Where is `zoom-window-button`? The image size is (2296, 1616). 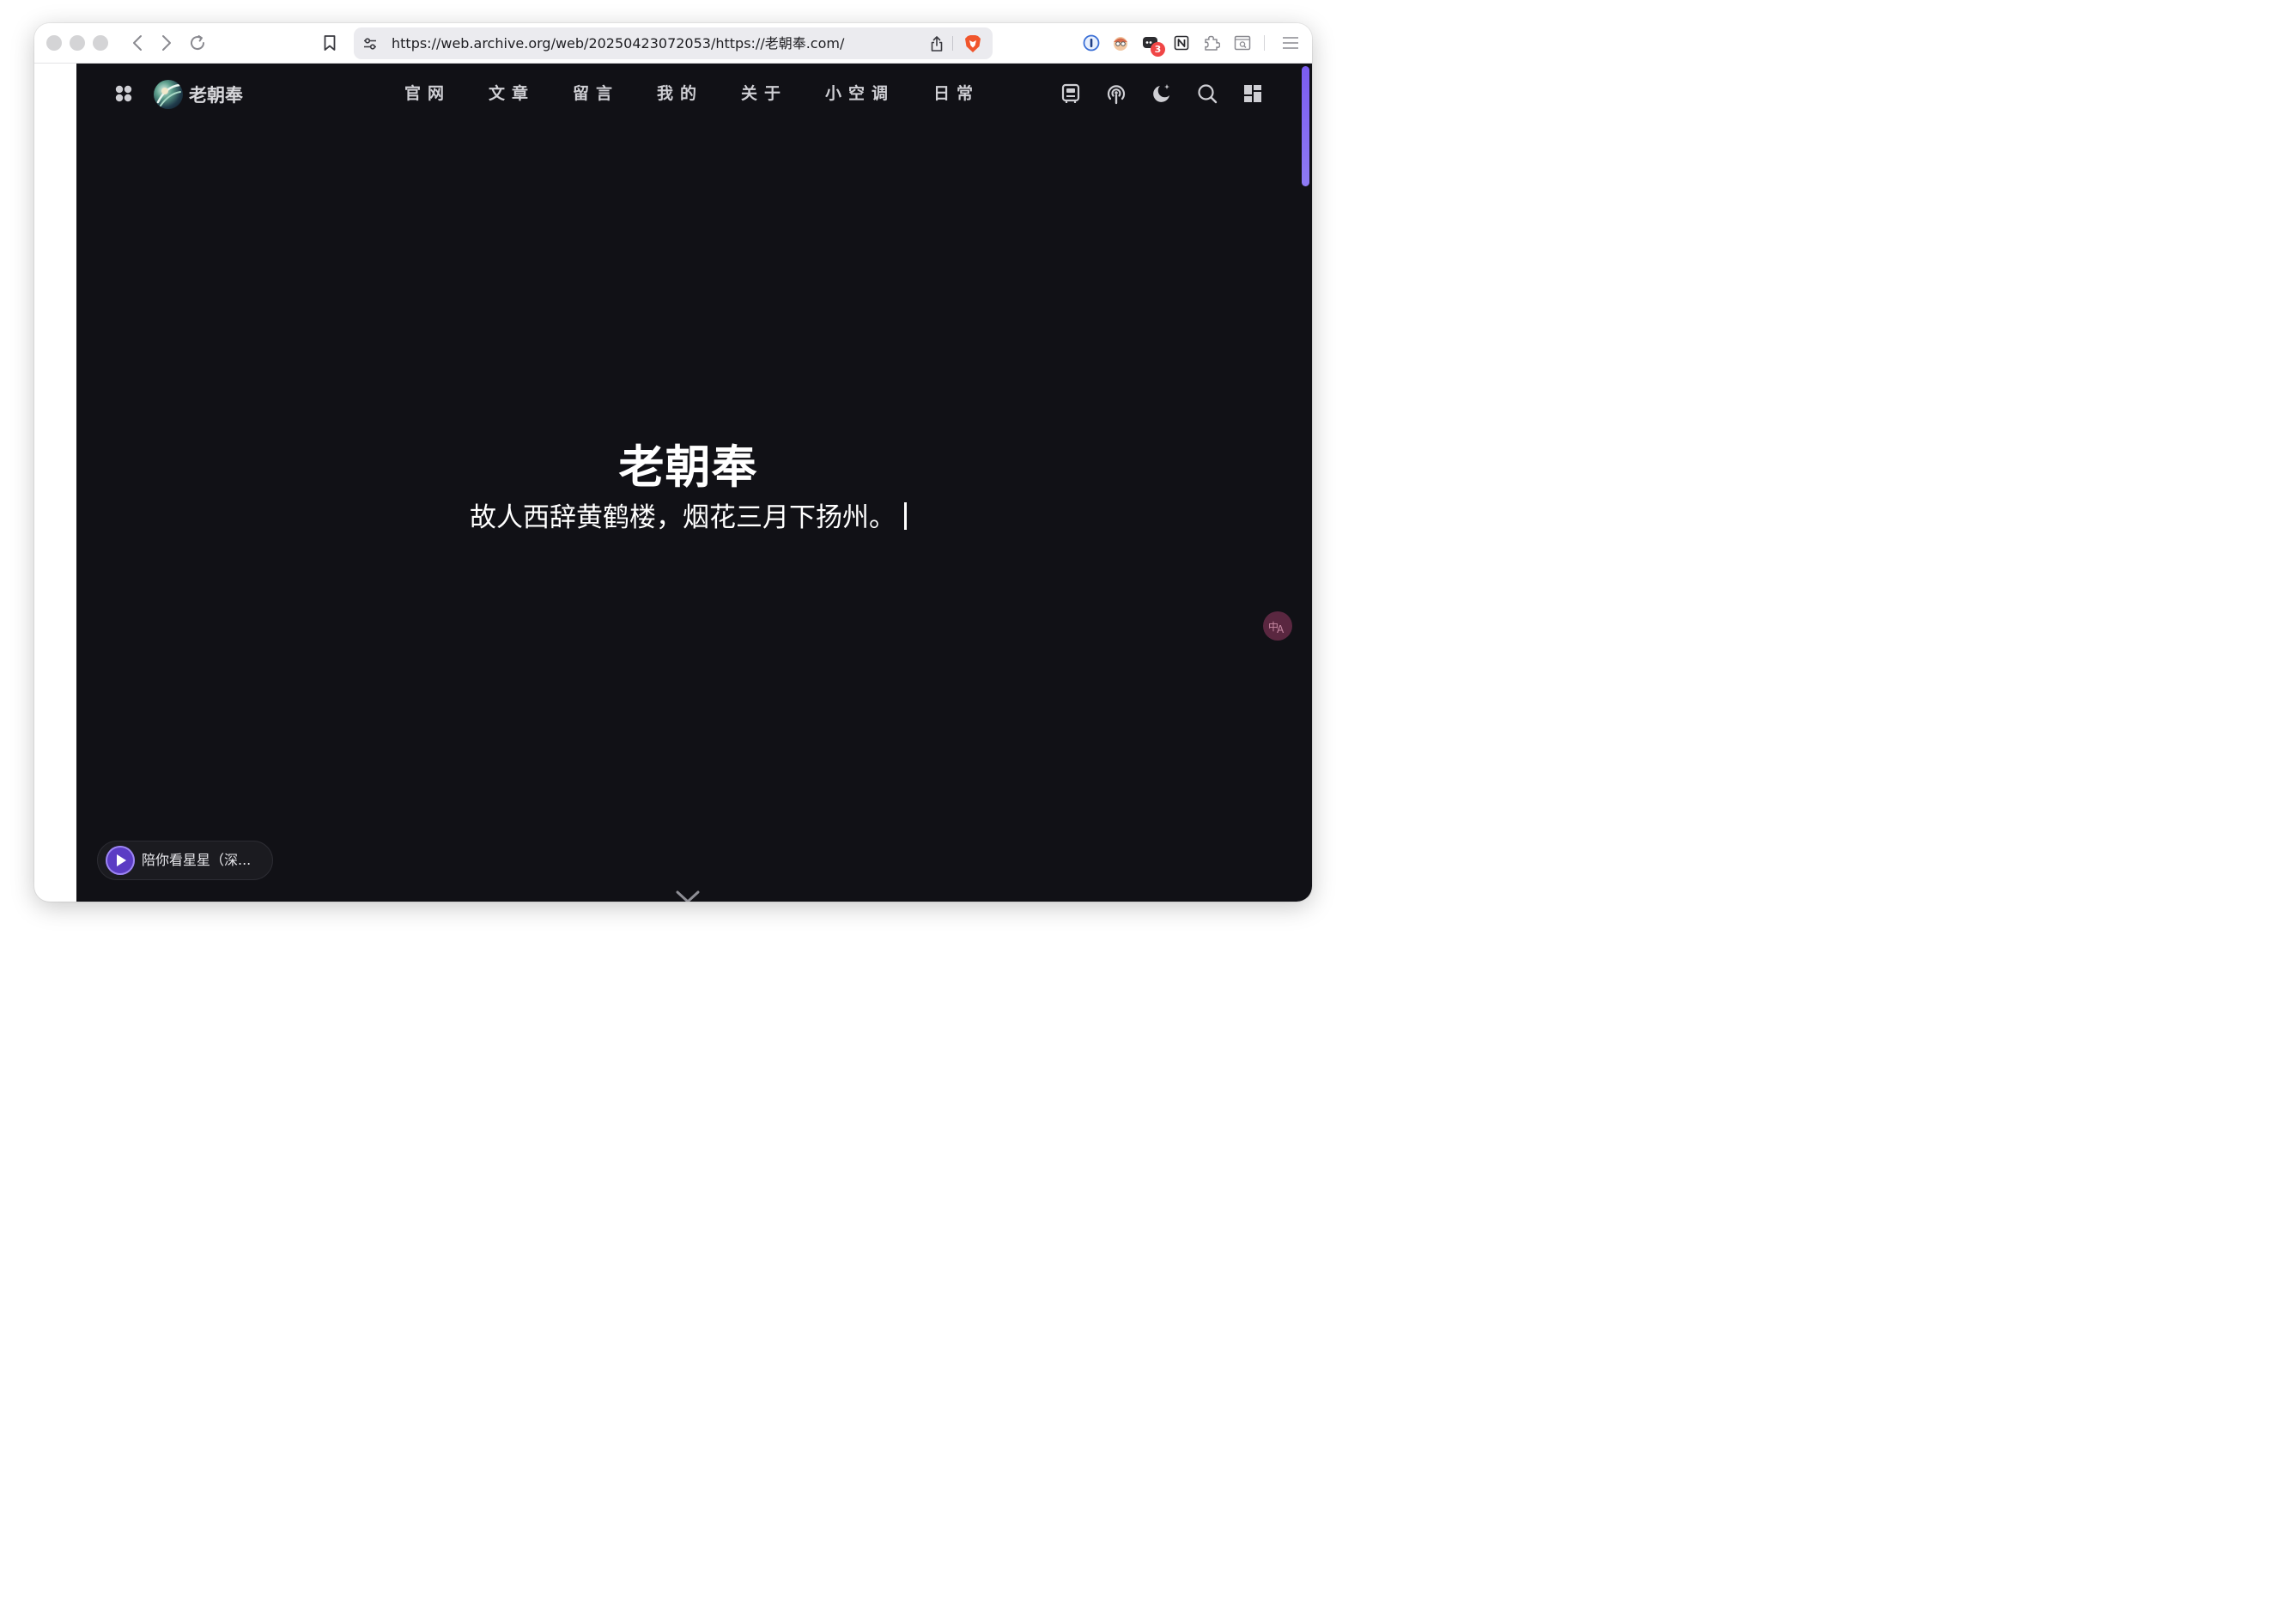
zoom-window-button is located at coordinates (100, 43).